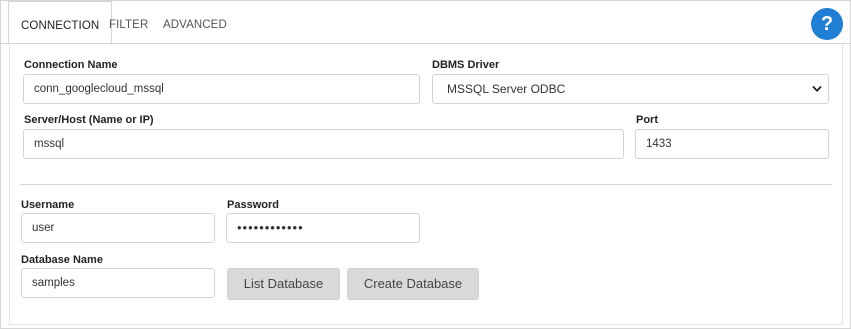 The image size is (851, 329). What do you see at coordinates (118, 283) in the screenshot?
I see `database-name-input: samples` at bounding box center [118, 283].